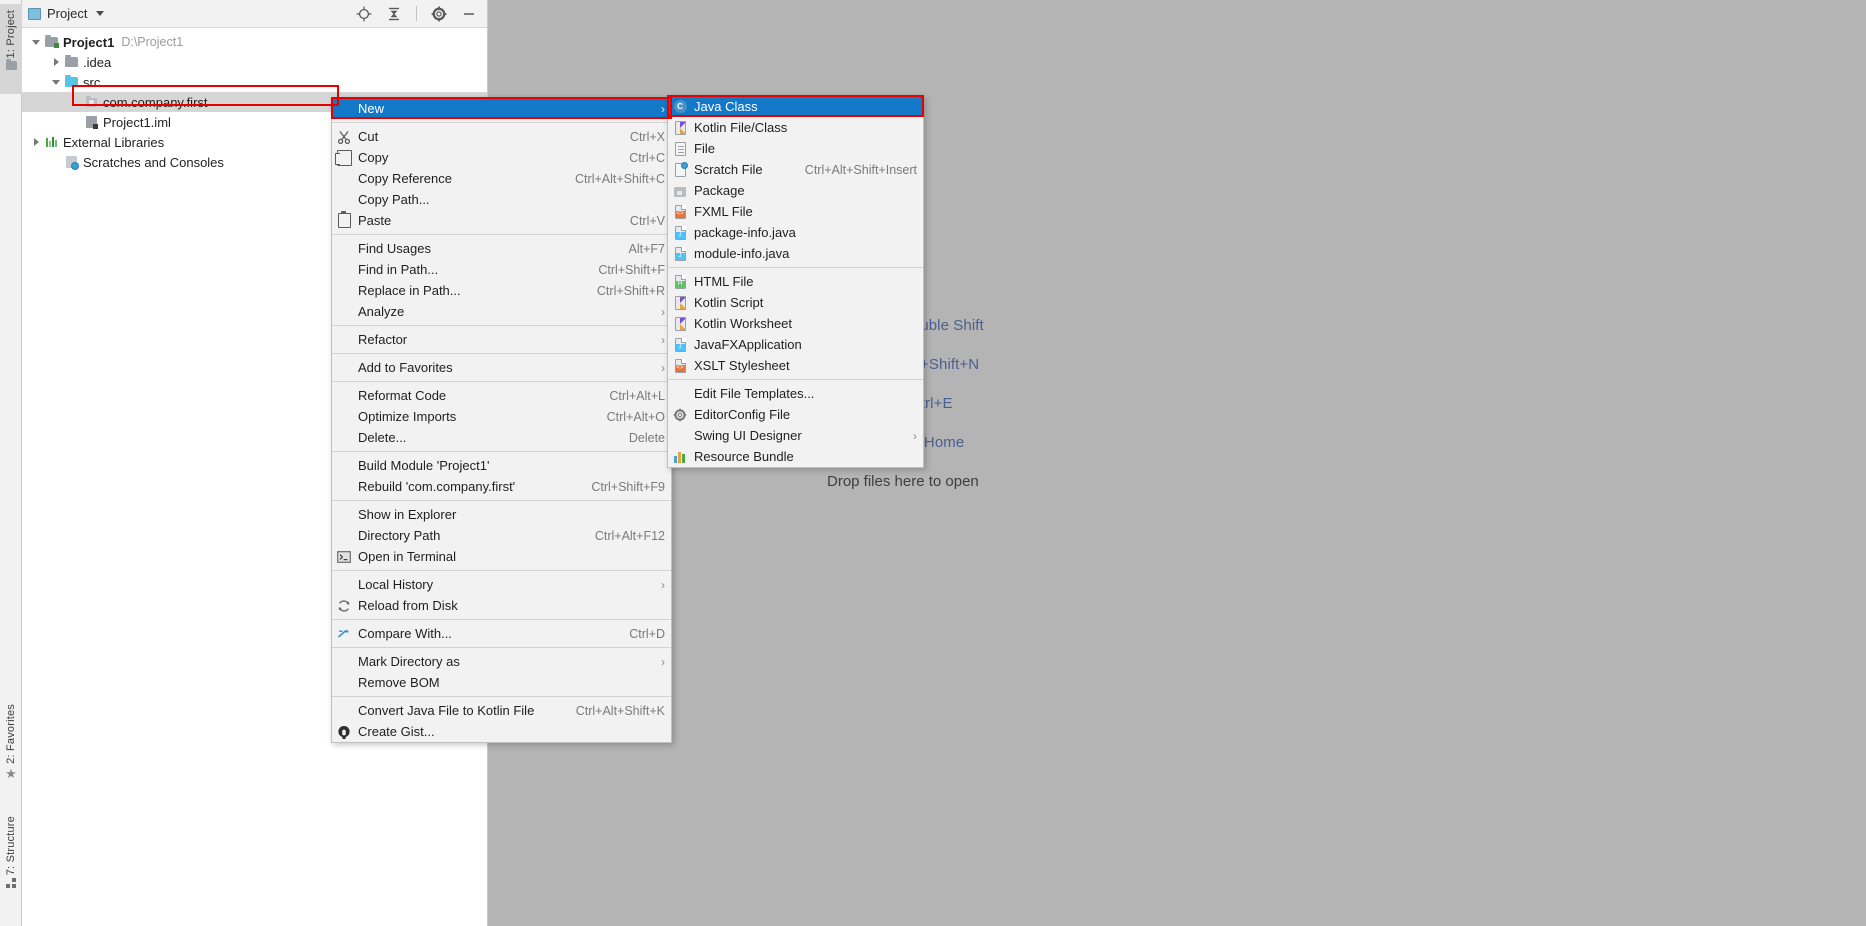 The image size is (1866, 926). Describe the element at coordinates (501, 682) in the screenshot. I see `menu-item-remove-bom: Remove BOM` at that location.